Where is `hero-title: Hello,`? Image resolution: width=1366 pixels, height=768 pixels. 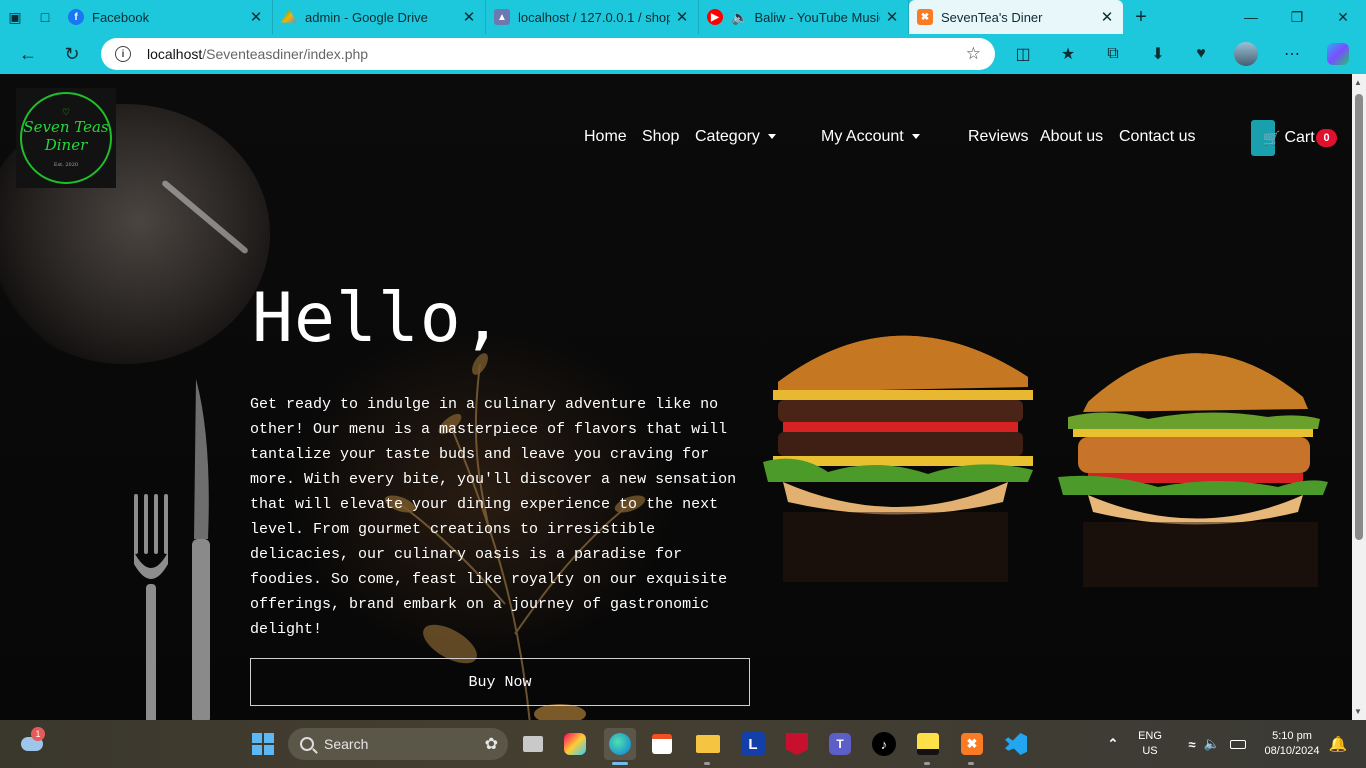 hero-title: Hello, is located at coordinates (378, 318).